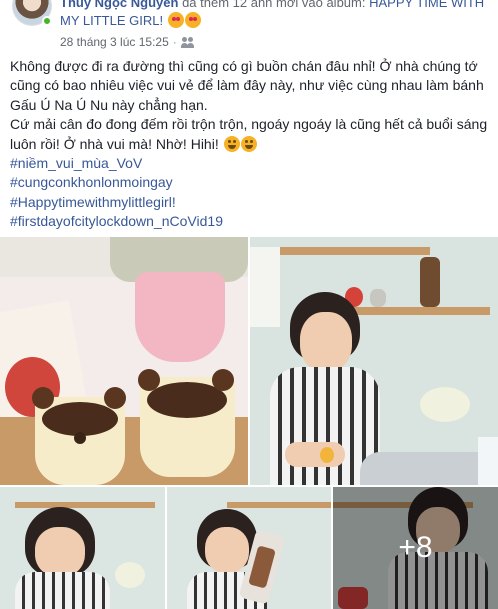 The width and height of the screenshot is (498, 609). Describe the element at coordinates (249, 548) in the screenshot. I see `photo-girl-holding-bag` at that location.